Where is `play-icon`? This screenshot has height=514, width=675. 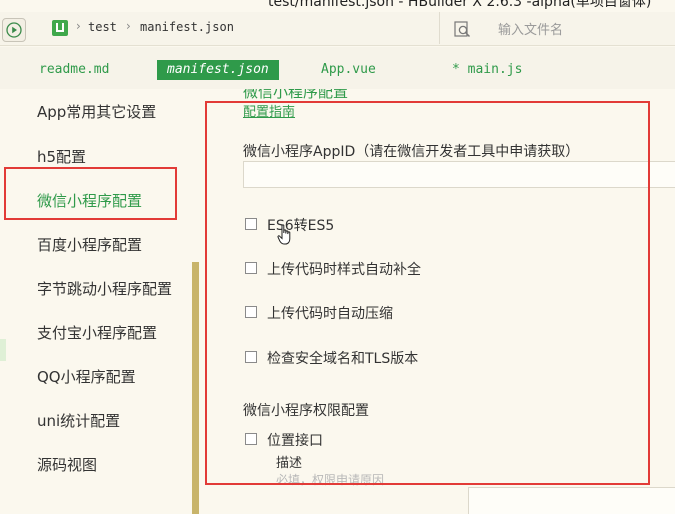
play-icon is located at coordinates (14, 30).